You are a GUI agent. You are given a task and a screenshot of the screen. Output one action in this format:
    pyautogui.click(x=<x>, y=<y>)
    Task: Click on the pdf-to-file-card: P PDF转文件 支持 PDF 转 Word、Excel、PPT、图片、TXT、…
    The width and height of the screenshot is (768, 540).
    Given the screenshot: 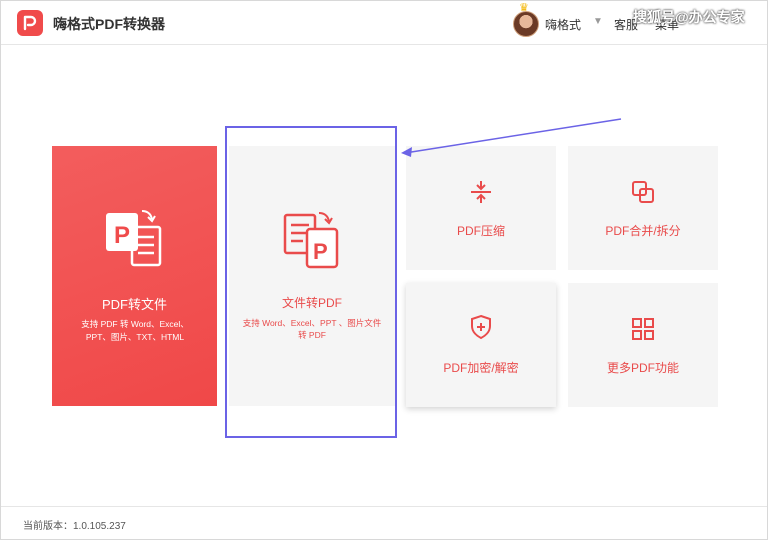 What is the action you would take?
    pyautogui.click(x=134, y=276)
    